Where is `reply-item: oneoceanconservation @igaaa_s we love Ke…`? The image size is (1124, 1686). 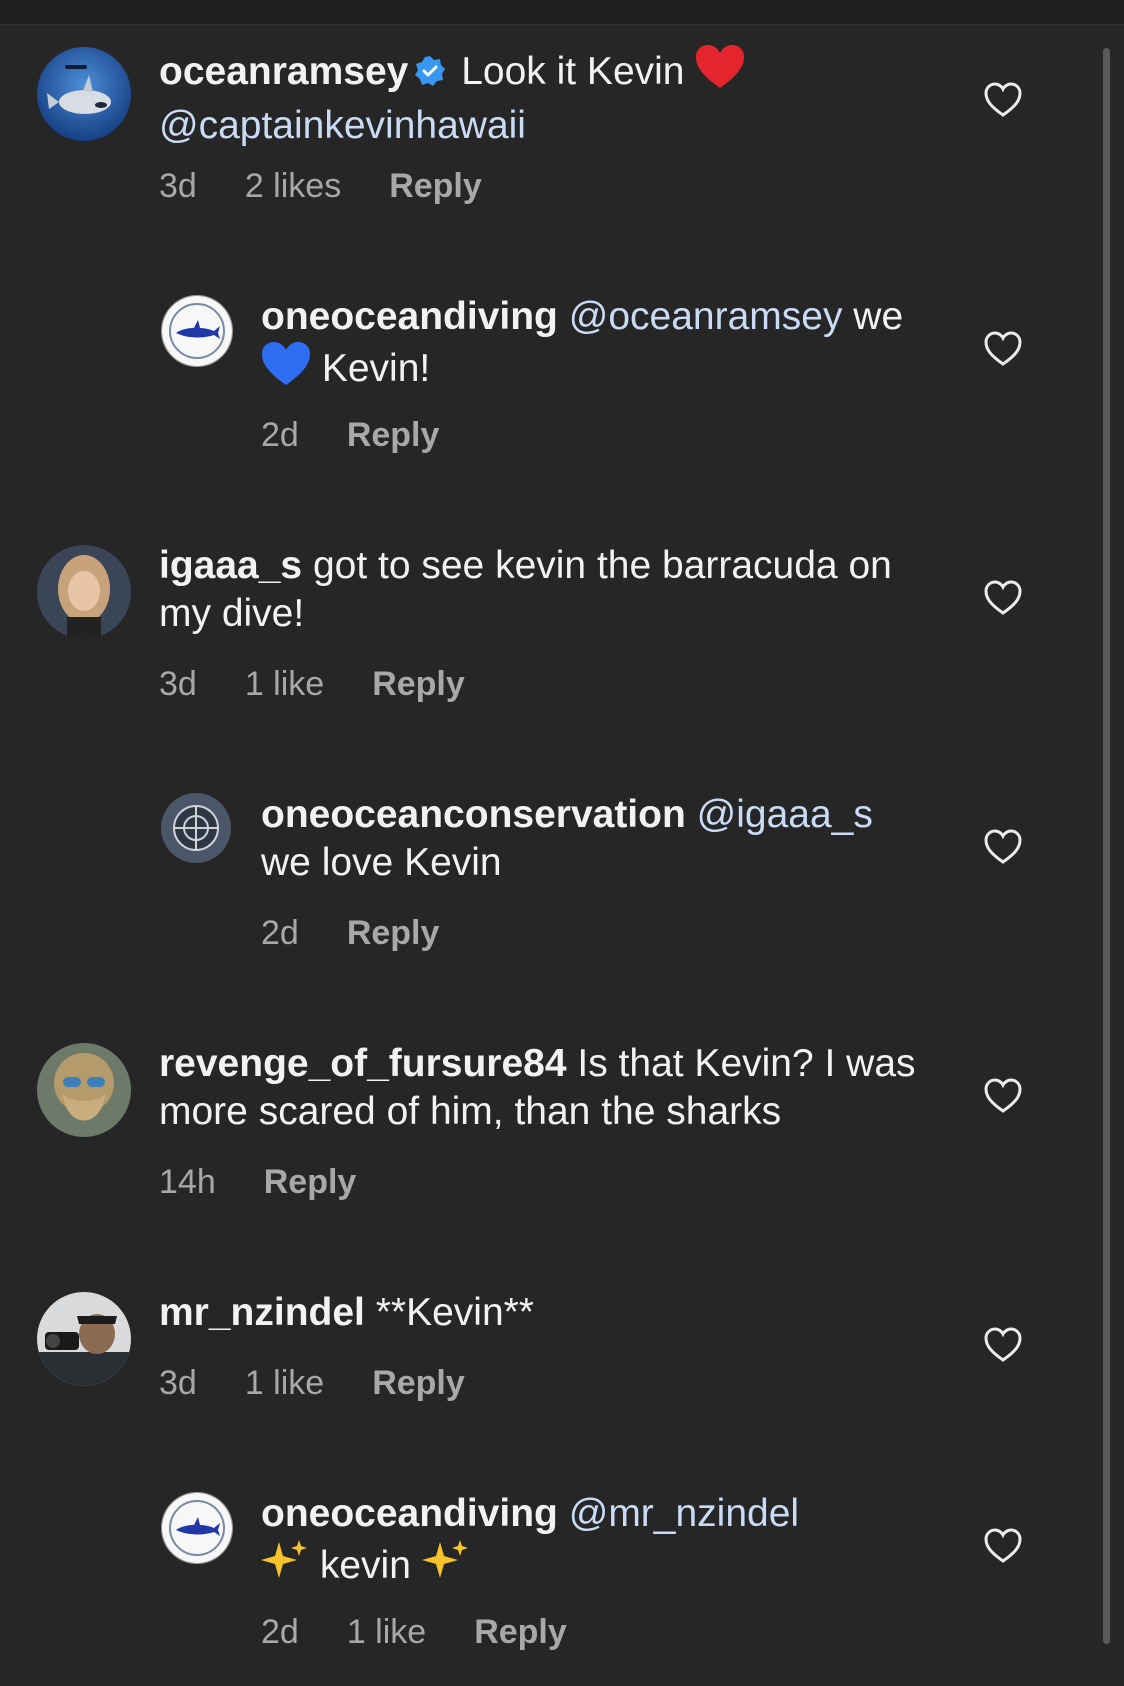
reply-item: oneoceanconservation @igaaa_s we love Ke… is located at coordinates (550, 887).